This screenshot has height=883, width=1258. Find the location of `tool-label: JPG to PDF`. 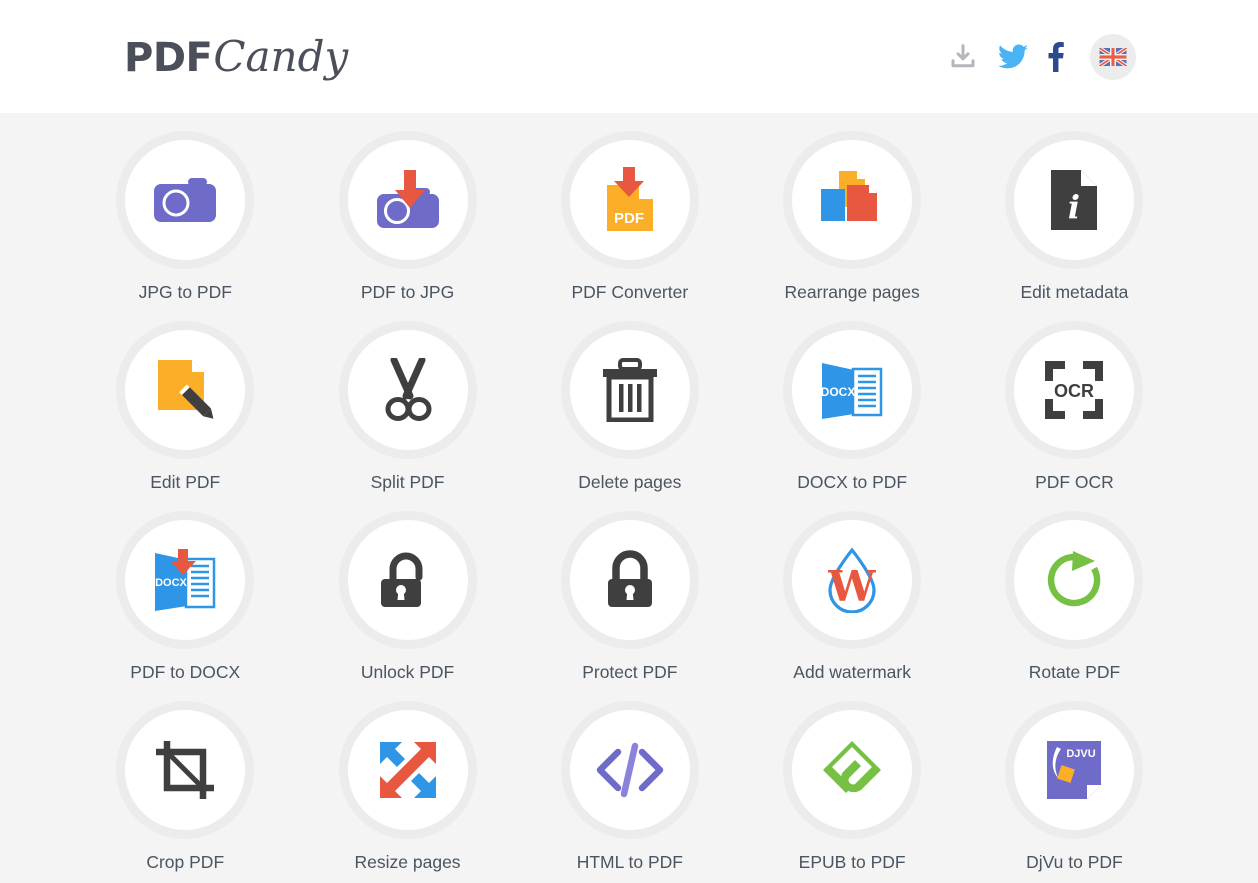

tool-label: JPG to PDF is located at coordinates (185, 292).